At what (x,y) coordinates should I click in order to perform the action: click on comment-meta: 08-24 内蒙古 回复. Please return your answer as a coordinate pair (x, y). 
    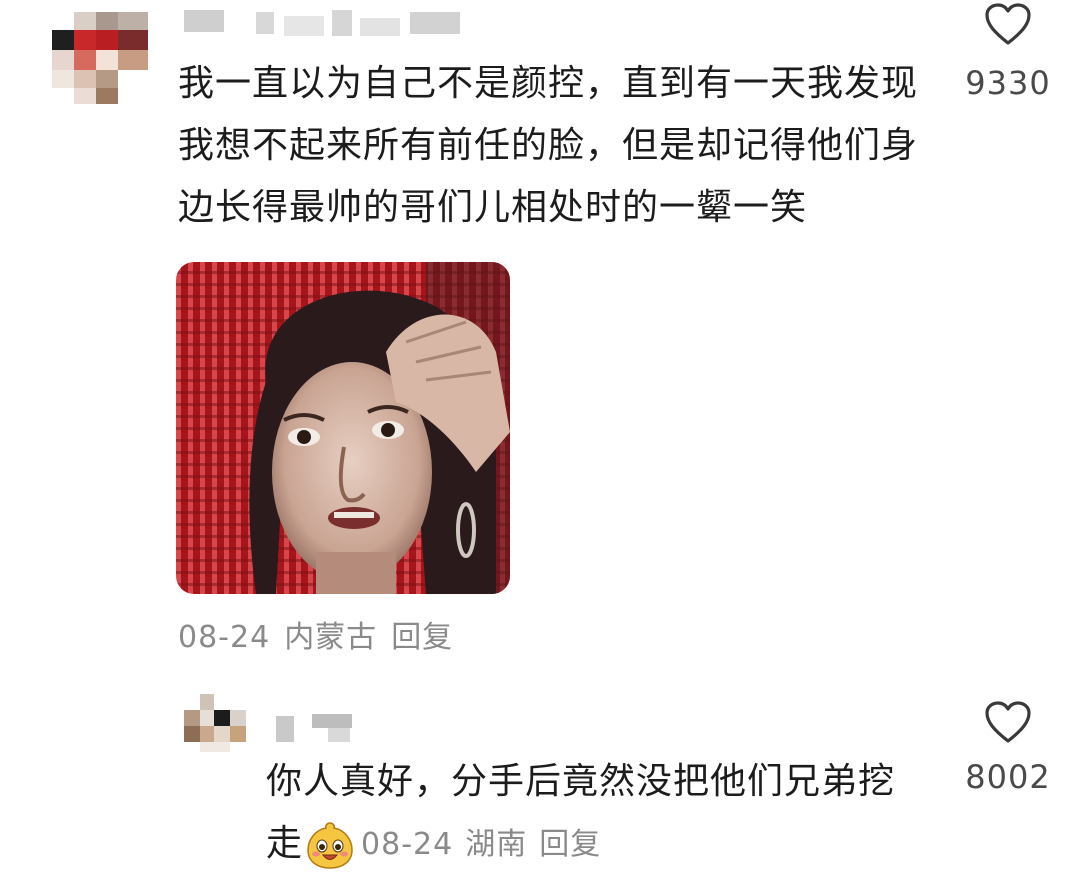
    Looking at the image, I should click on (322, 634).